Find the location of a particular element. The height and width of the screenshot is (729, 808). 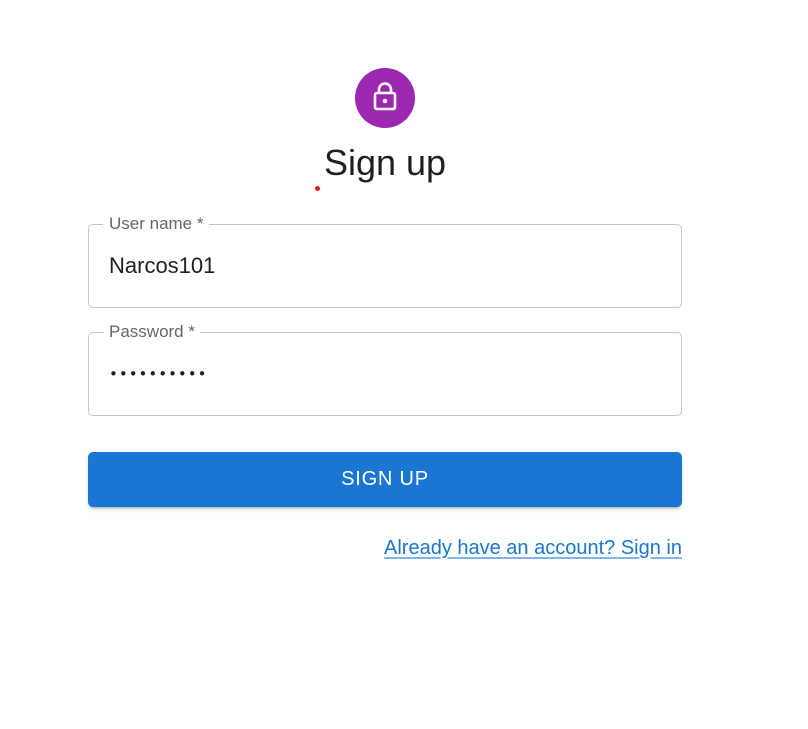

username-input is located at coordinates (387, 266).